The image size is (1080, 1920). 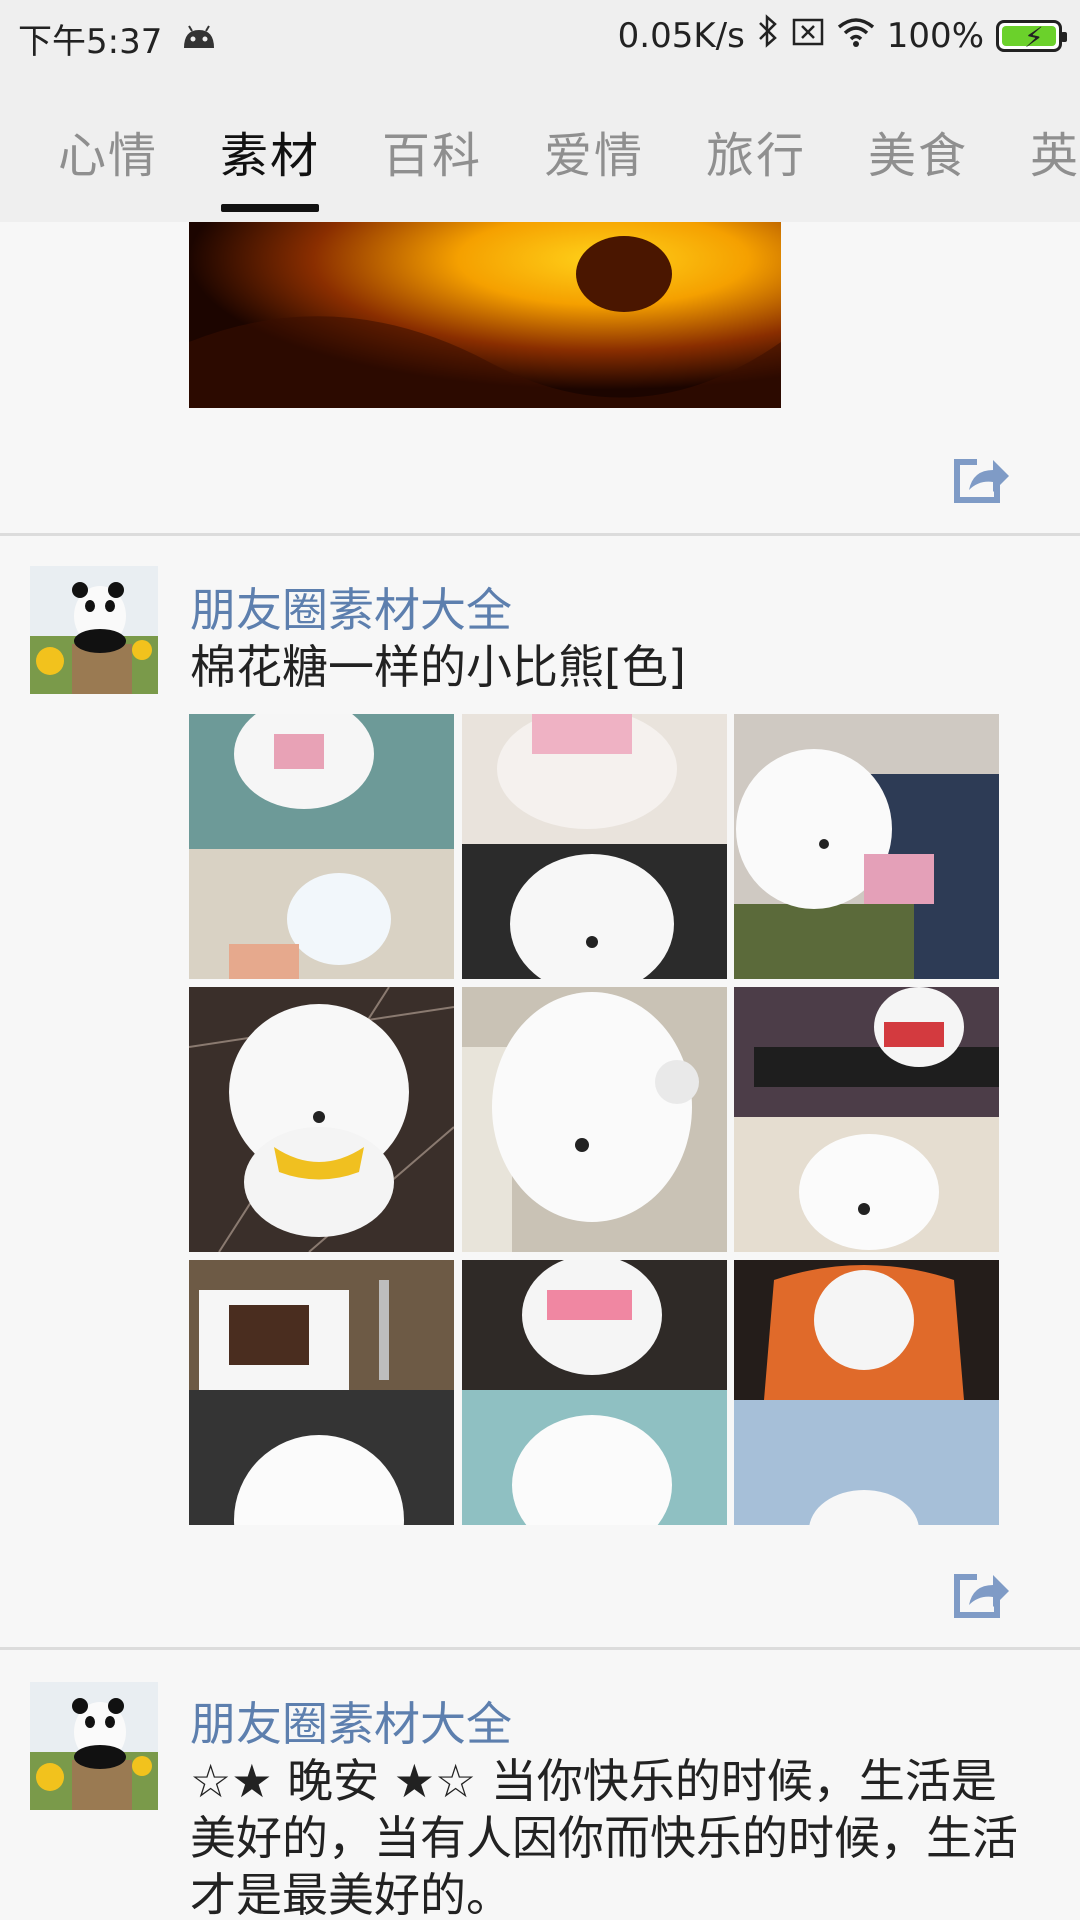 What do you see at coordinates (432, 151) in the screenshot?
I see `tab-encyclopedia: 百科` at bounding box center [432, 151].